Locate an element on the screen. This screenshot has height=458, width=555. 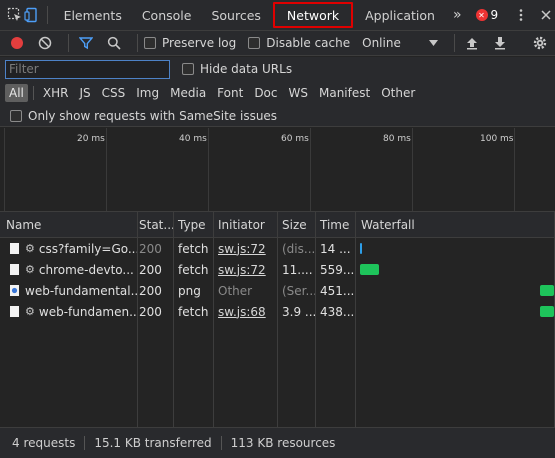
type-filter-media: Media is located at coordinates (188, 93).